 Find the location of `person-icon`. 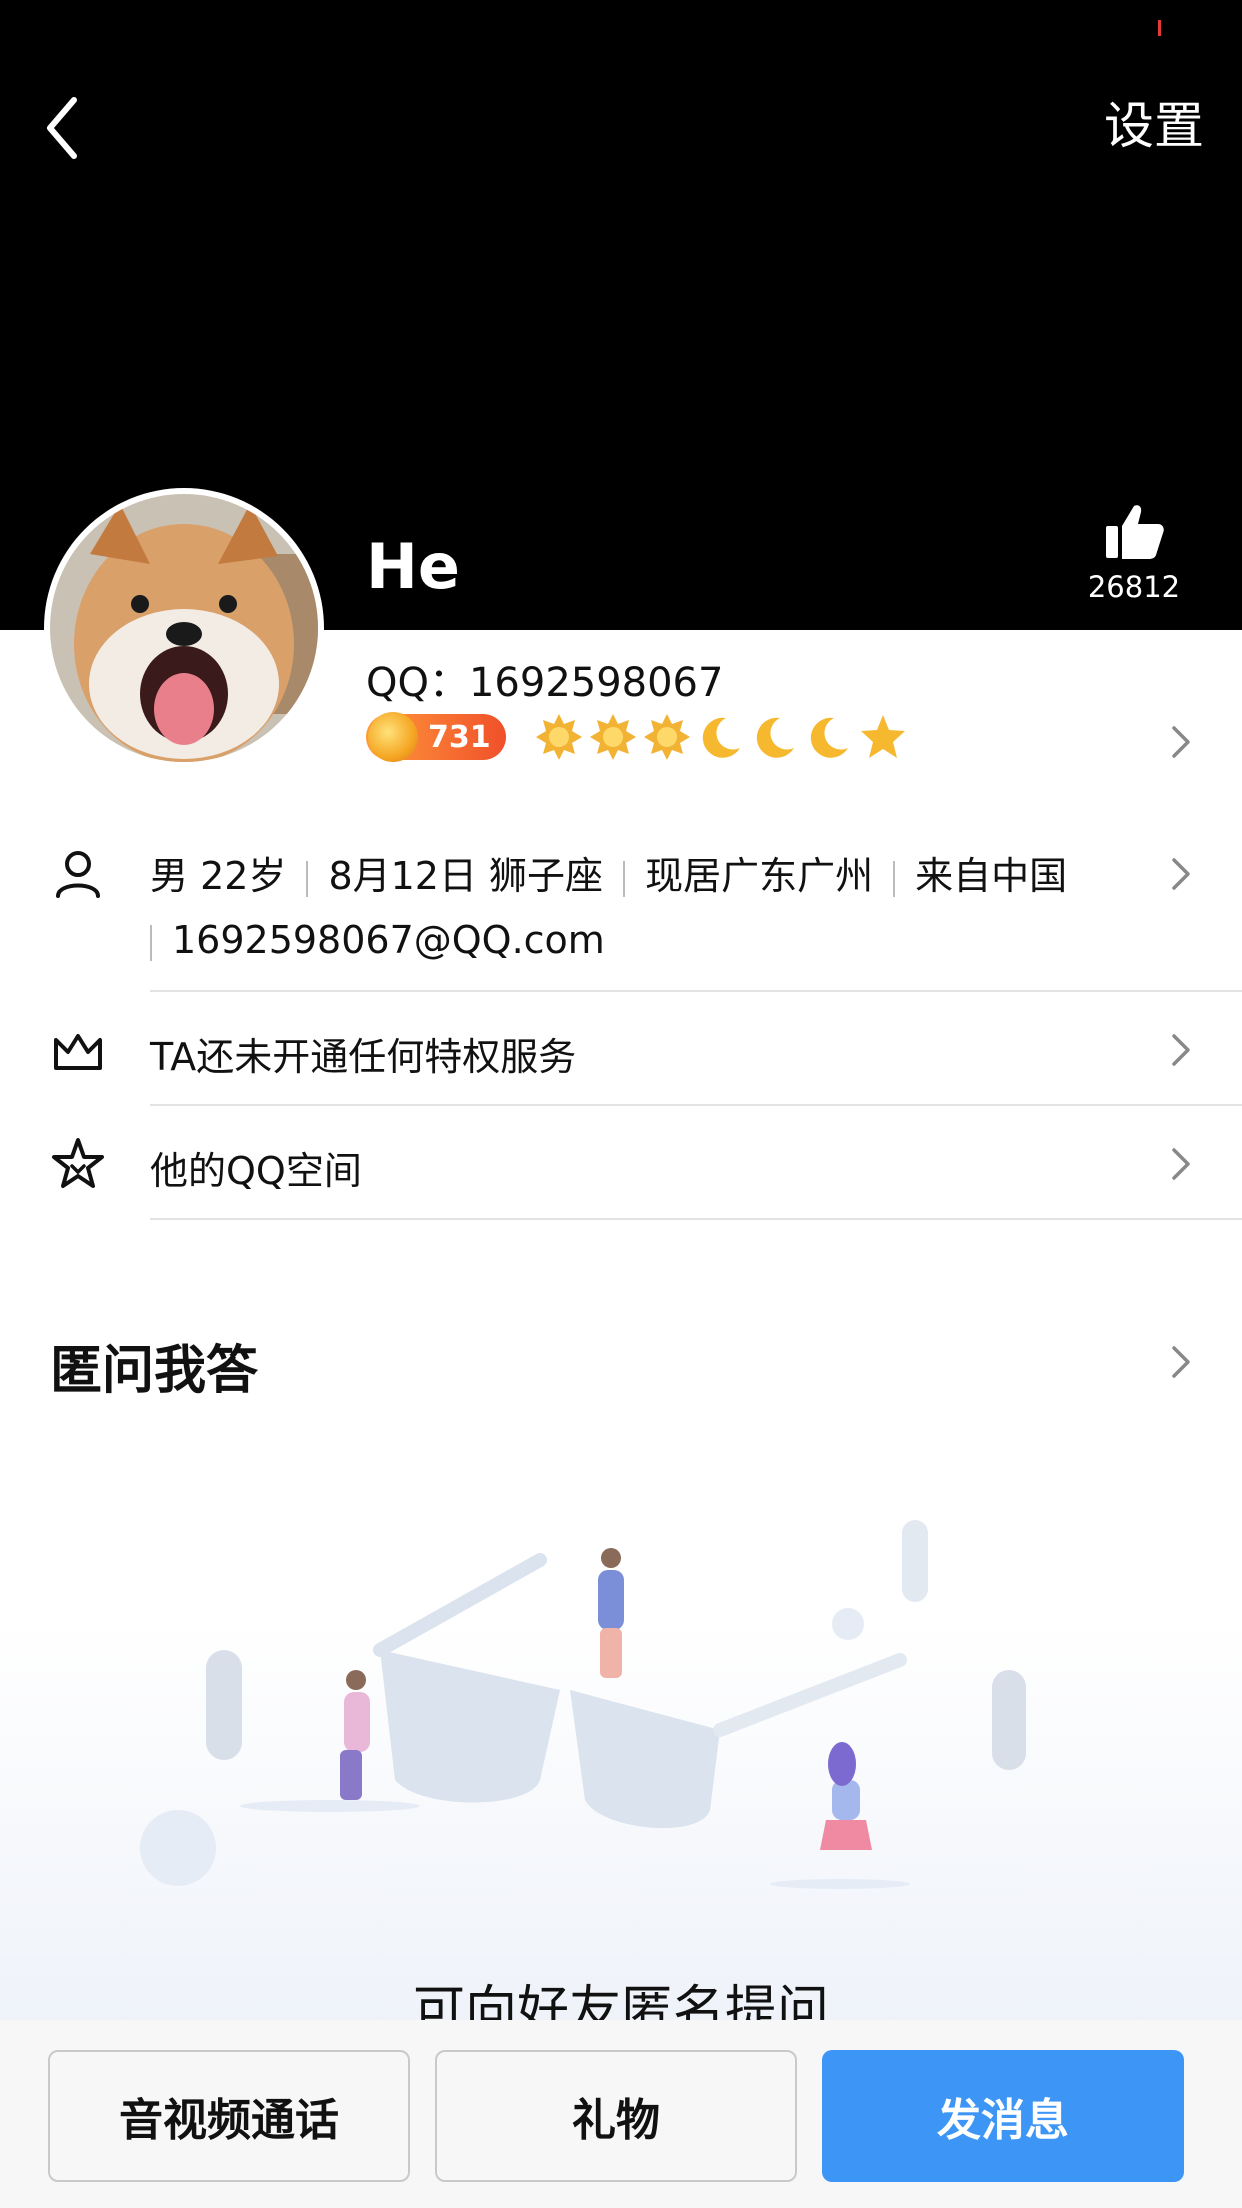

person-icon is located at coordinates (78, 874).